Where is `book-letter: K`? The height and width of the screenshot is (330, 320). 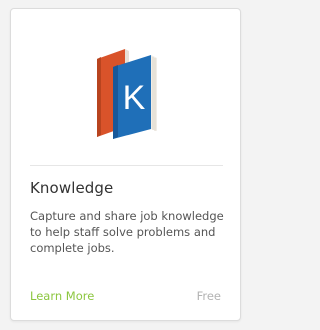 book-letter: K is located at coordinates (134, 98).